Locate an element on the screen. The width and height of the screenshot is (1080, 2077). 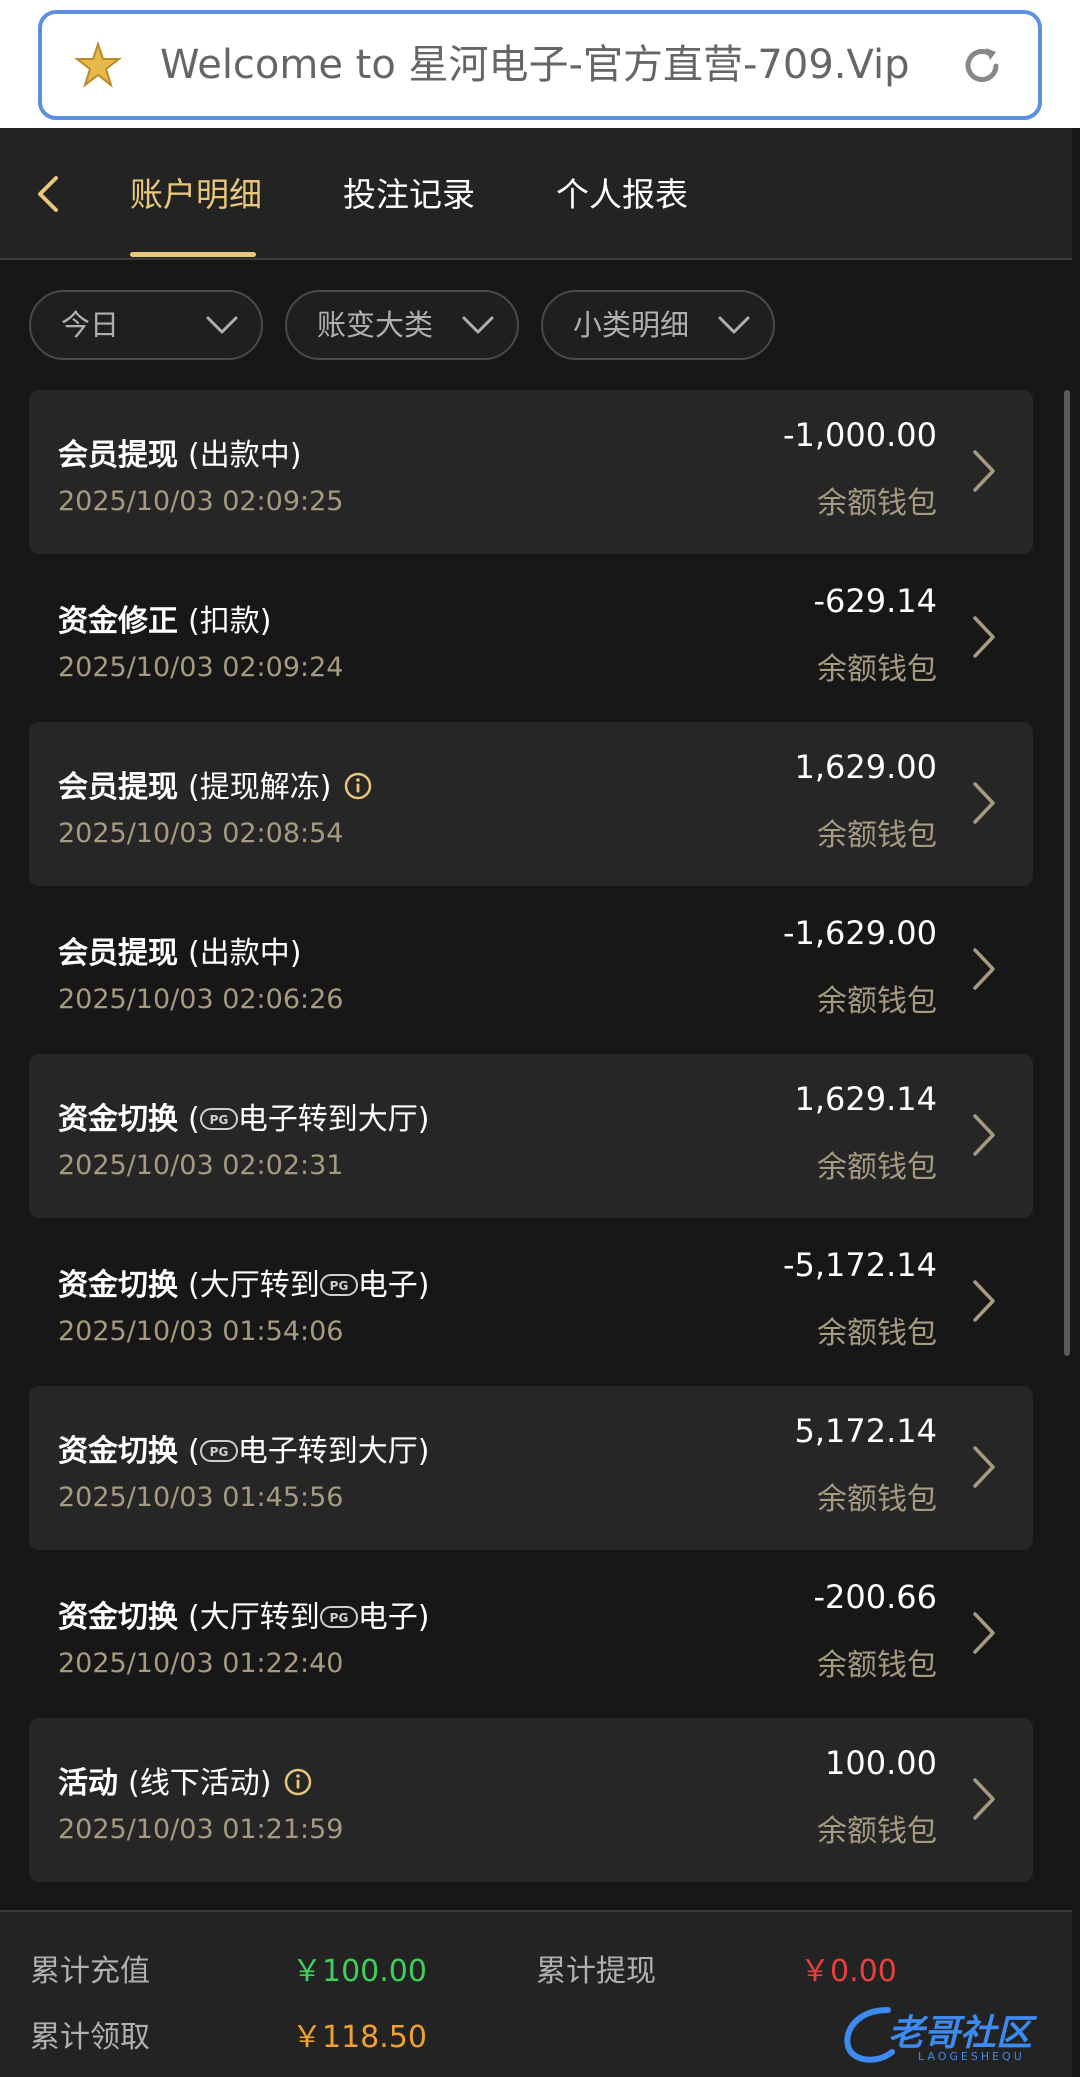
list-item: 资金修正 (扣款) 2025/10/03 02:09:24 -629.14 余额钱包 is located at coordinates (531, 638).